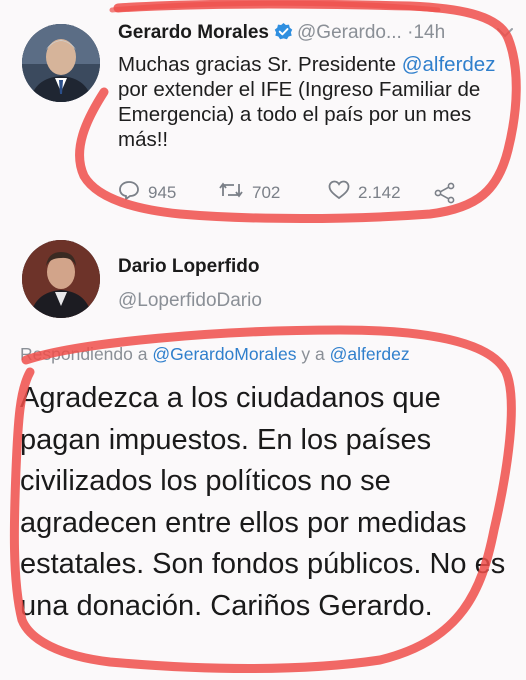 Image resolution: width=526 pixels, height=680 pixels. I want to click on reply-icon, so click(129, 192).